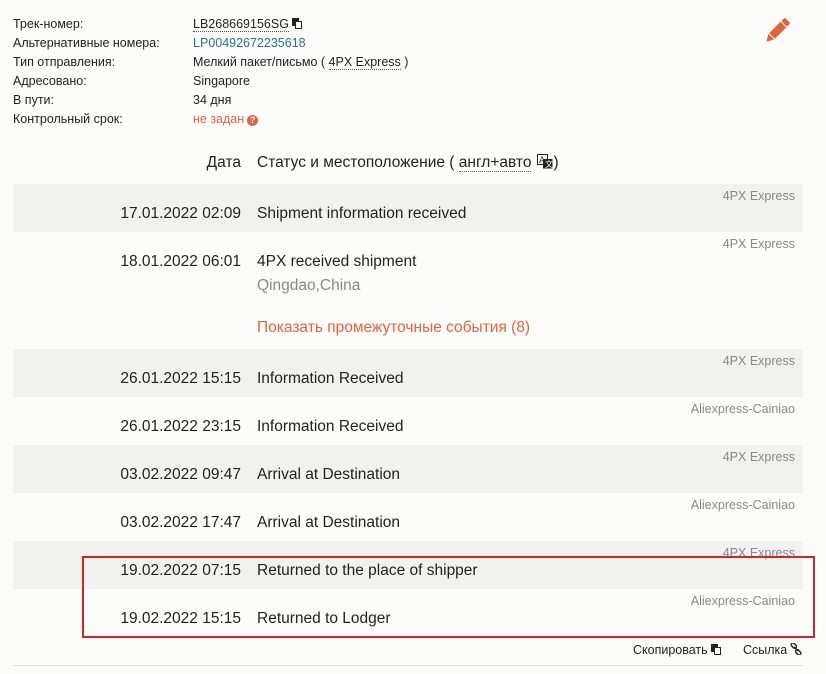 This screenshot has width=826, height=674. Describe the element at coordinates (86, 43) in the screenshot. I see `alt-numbers-label: Альтернативные номера:` at that location.